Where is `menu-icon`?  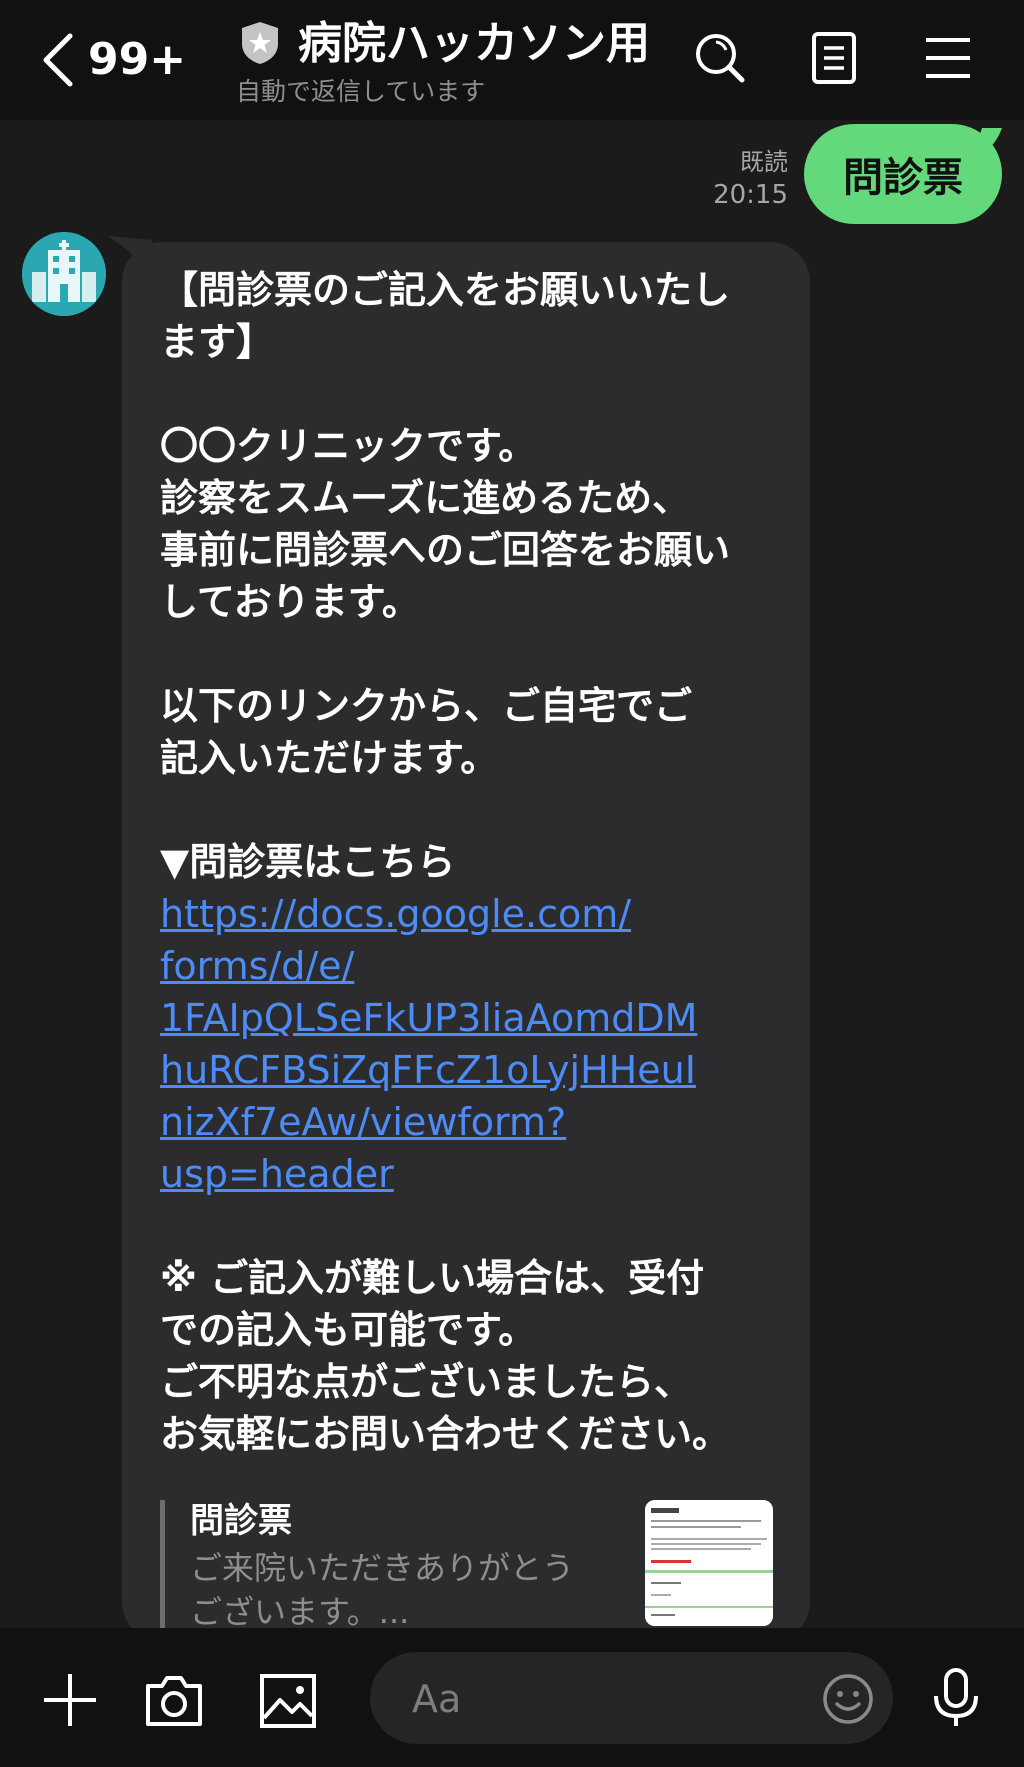 menu-icon is located at coordinates (948, 58).